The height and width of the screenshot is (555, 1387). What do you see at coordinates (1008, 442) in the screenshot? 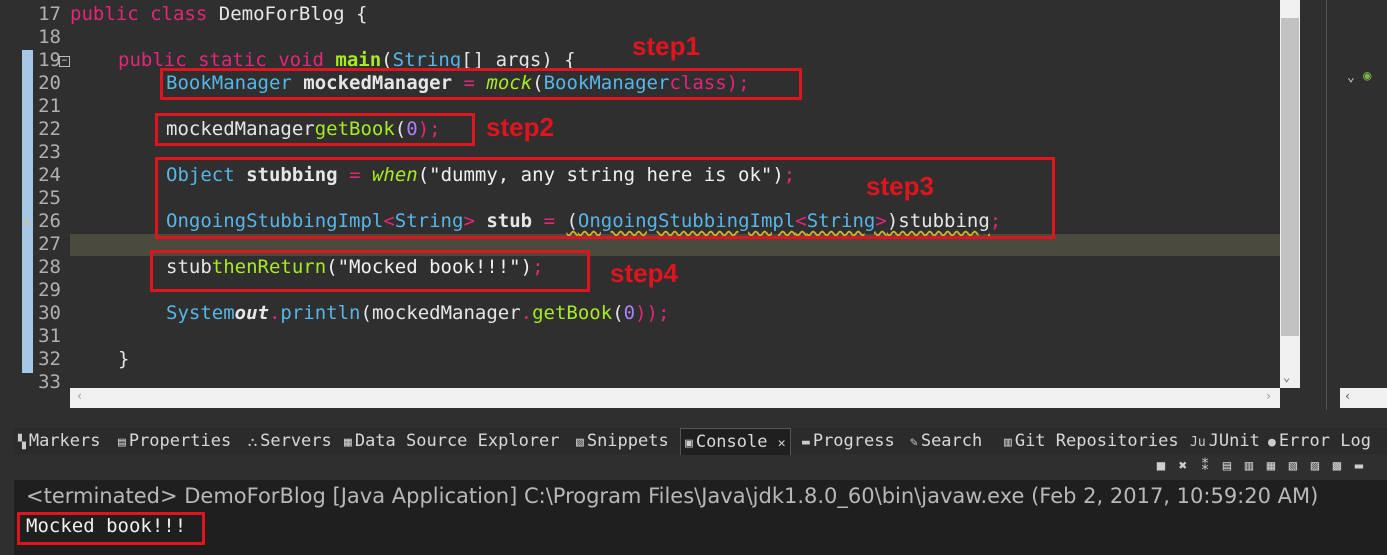
I see `git-icon: ▥` at bounding box center [1008, 442].